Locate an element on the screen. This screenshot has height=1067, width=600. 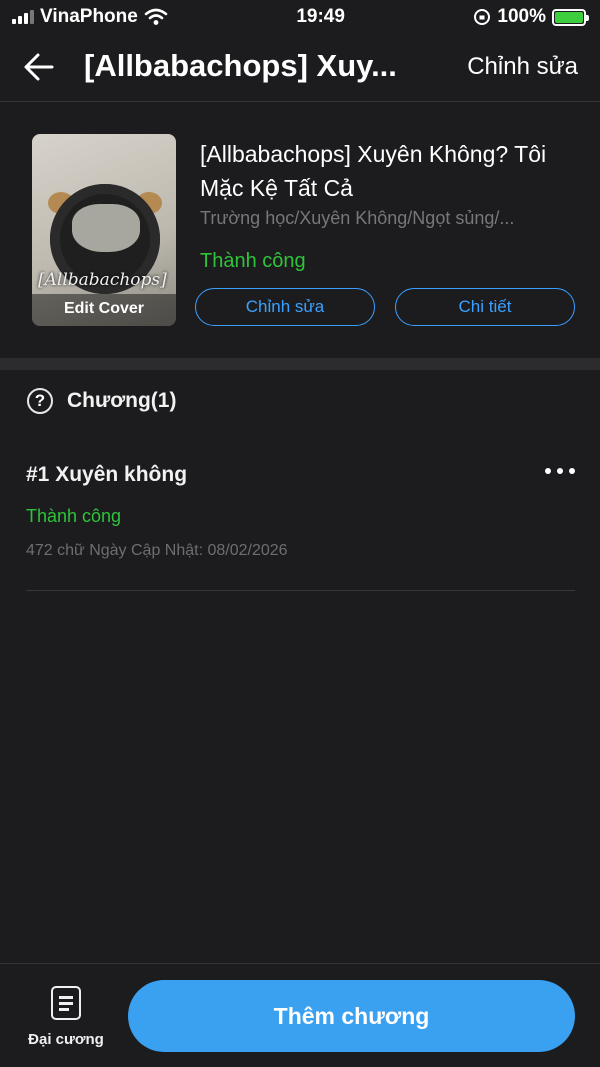
status-bar: VinaPhone 19:49 100% is located at coordinates (300, 17).